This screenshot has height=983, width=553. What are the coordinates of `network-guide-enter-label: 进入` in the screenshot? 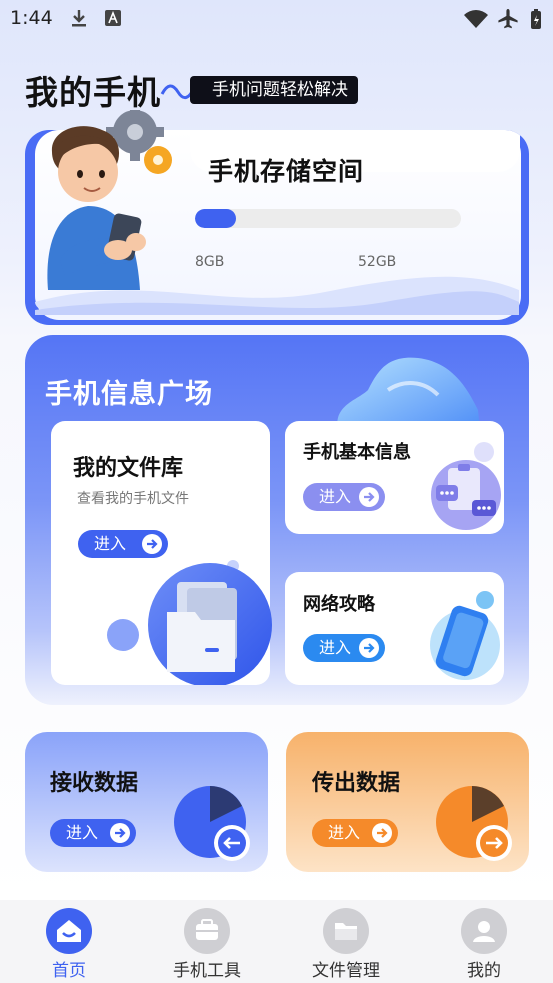 It's located at (335, 647).